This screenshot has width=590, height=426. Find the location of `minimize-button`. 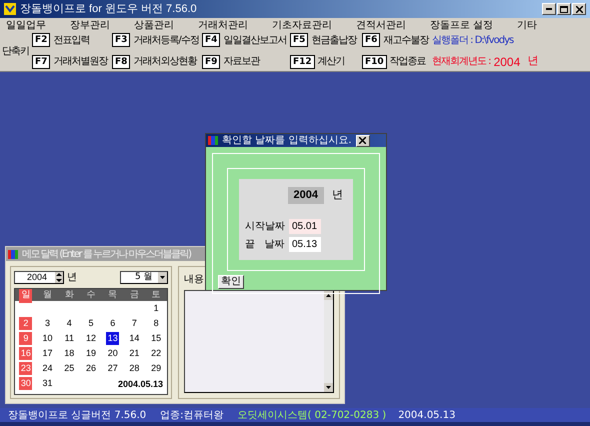

minimize-button is located at coordinates (549, 9).